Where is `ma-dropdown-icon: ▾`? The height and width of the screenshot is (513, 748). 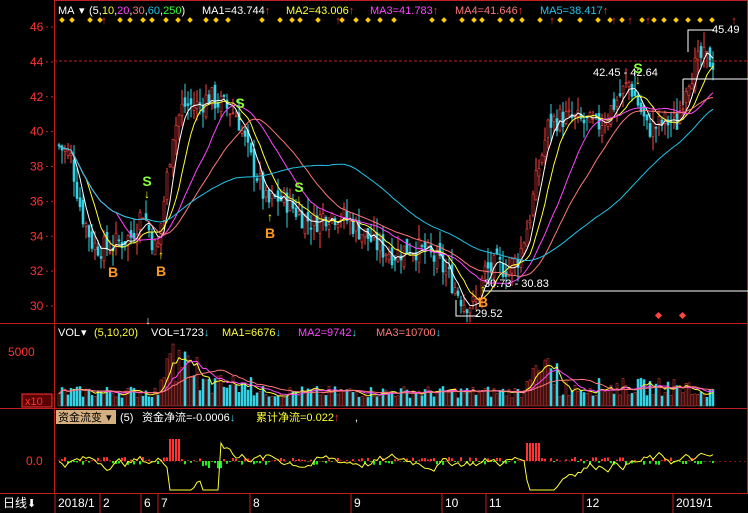
ma-dropdown-icon: ▾ is located at coordinates (82, 11).